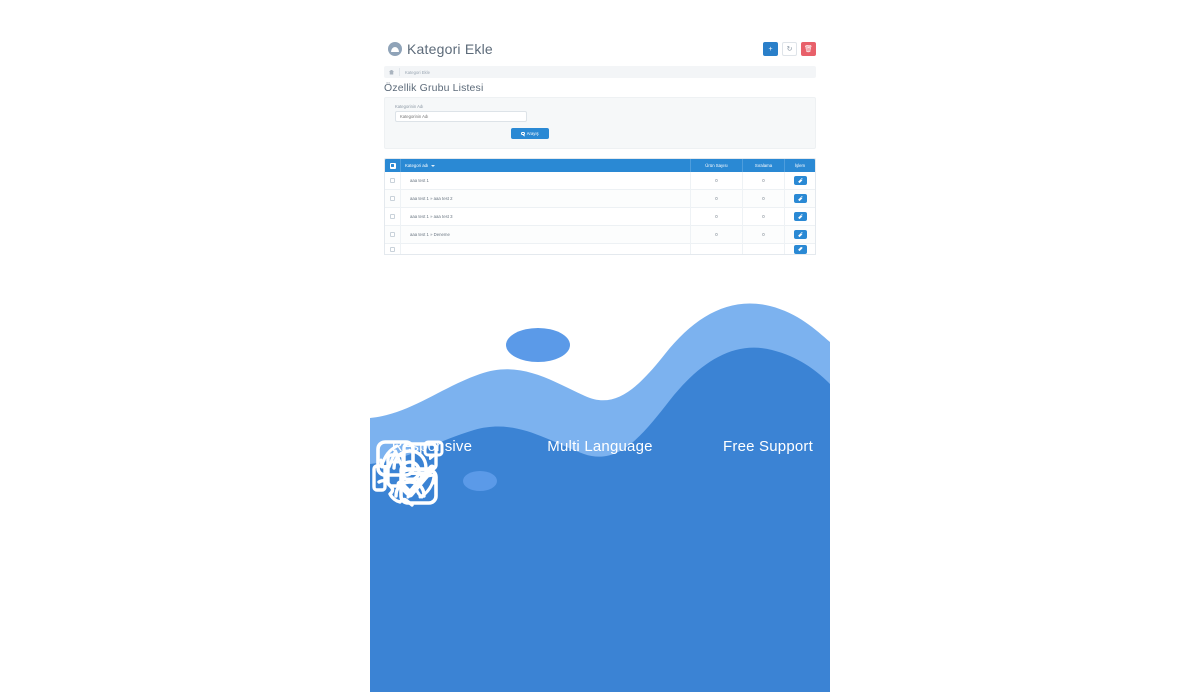  I want to click on delete-button: 🗑, so click(808, 49).